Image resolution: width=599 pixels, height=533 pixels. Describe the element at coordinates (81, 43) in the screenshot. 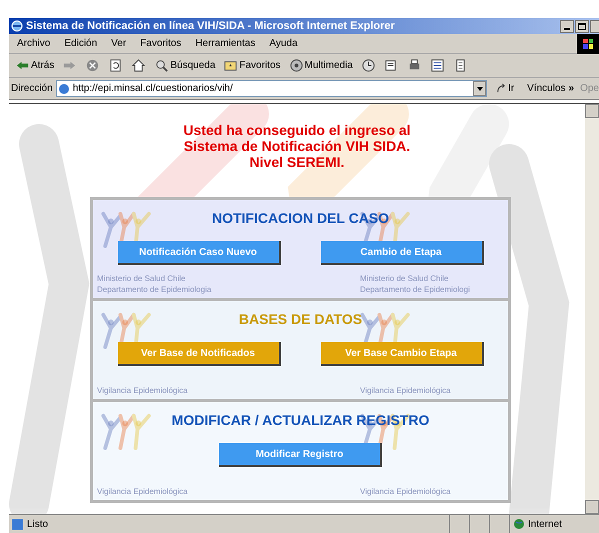

I see `menu-item: Edición` at that location.